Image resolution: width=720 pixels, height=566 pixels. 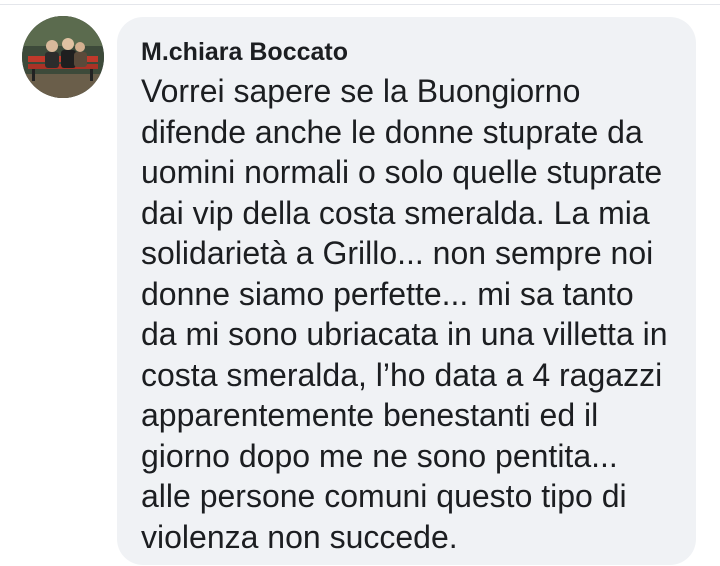 I want to click on comment-text-line: violenza non succede., so click(x=299, y=536).